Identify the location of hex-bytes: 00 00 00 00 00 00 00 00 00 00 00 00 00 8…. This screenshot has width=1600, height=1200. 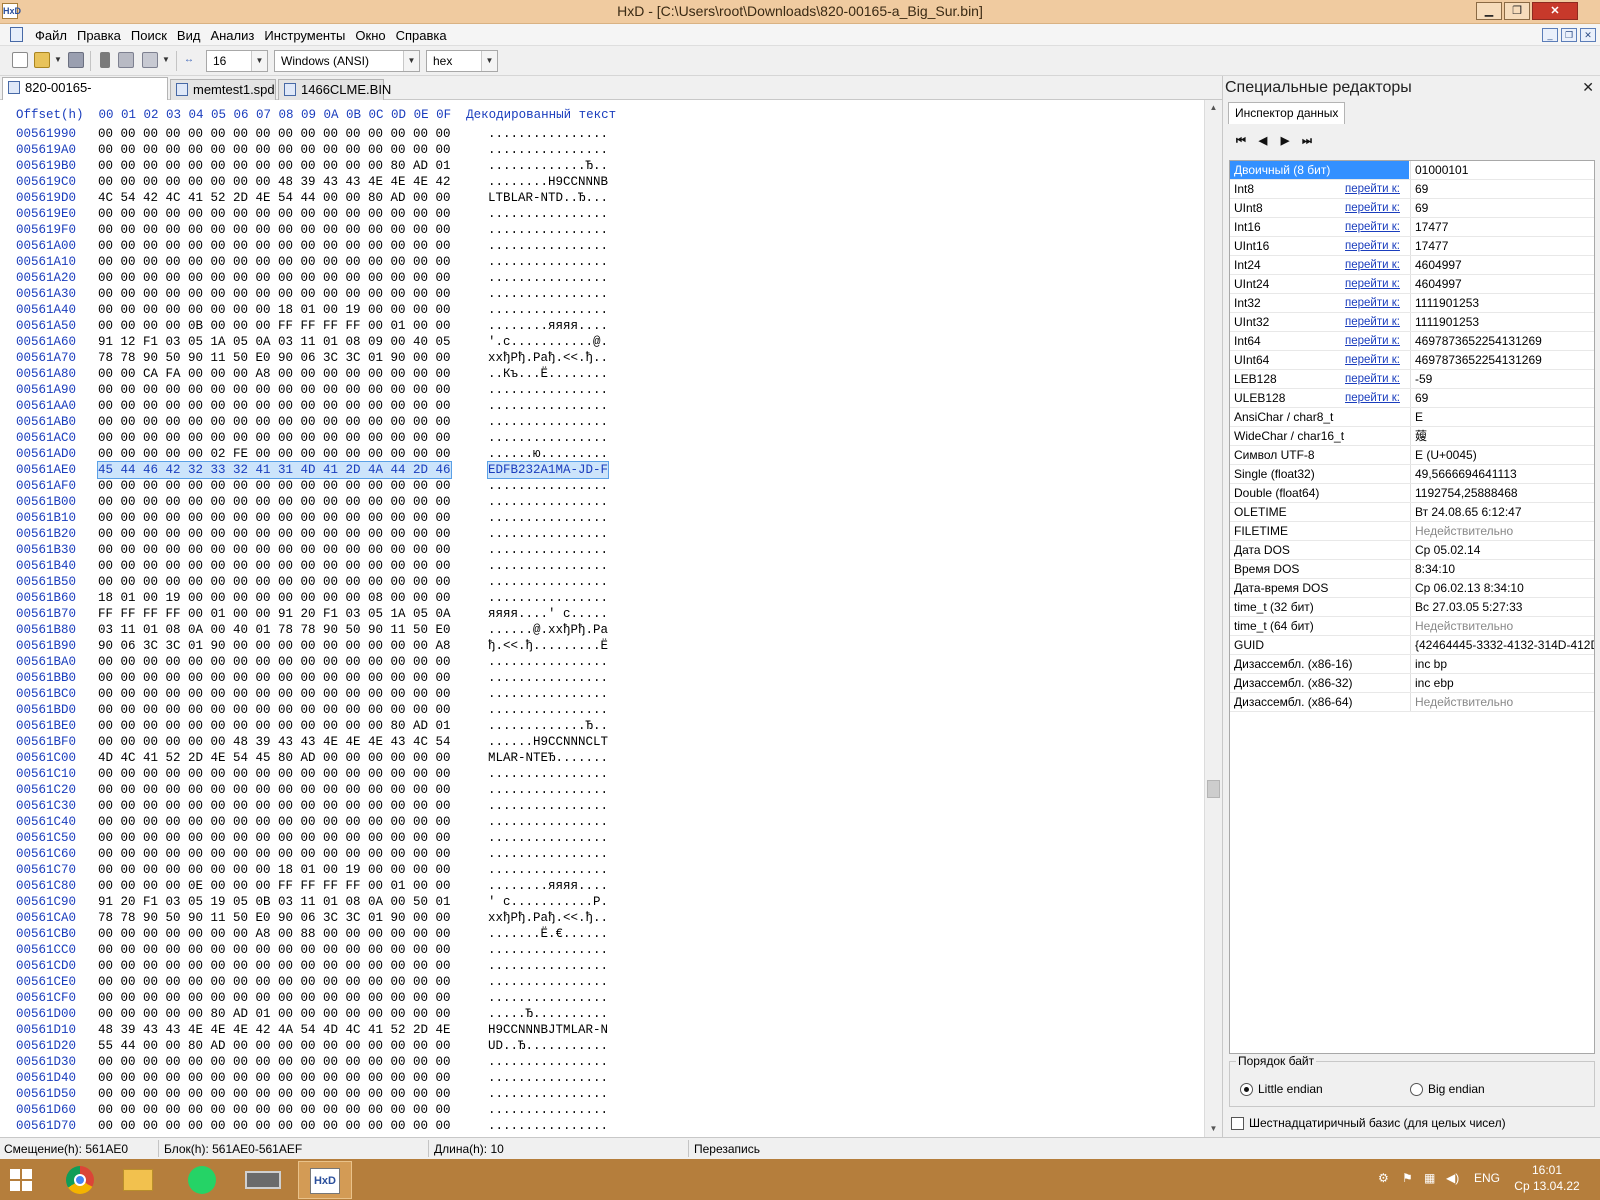
(274, 166).